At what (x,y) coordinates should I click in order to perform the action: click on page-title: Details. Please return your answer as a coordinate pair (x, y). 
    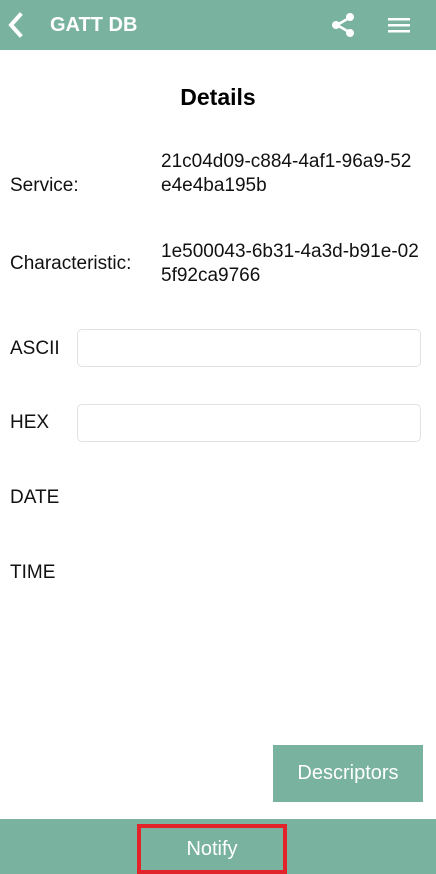
    Looking at the image, I should click on (218, 97).